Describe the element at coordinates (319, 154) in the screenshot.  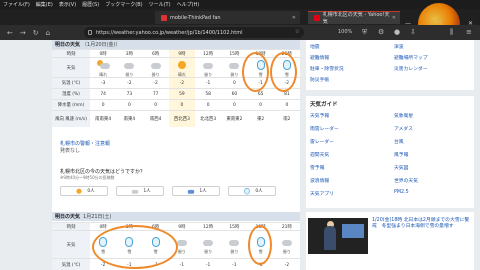
I see `weather-guide-link: 週間天気` at that location.